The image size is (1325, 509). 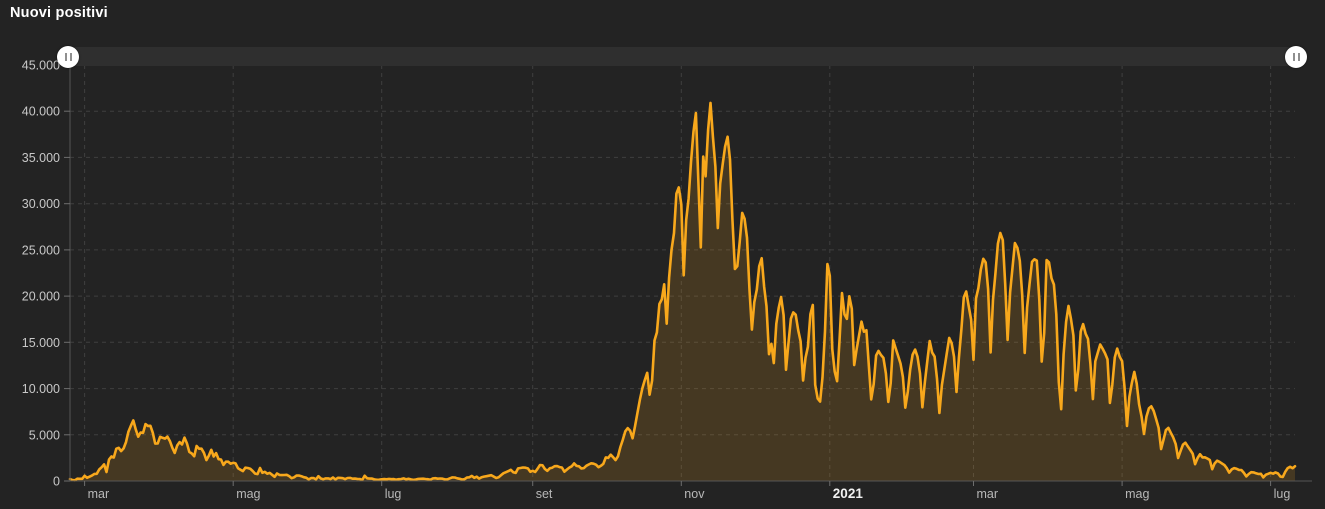 I want to click on slider-handle-right, so click(x=1296, y=57).